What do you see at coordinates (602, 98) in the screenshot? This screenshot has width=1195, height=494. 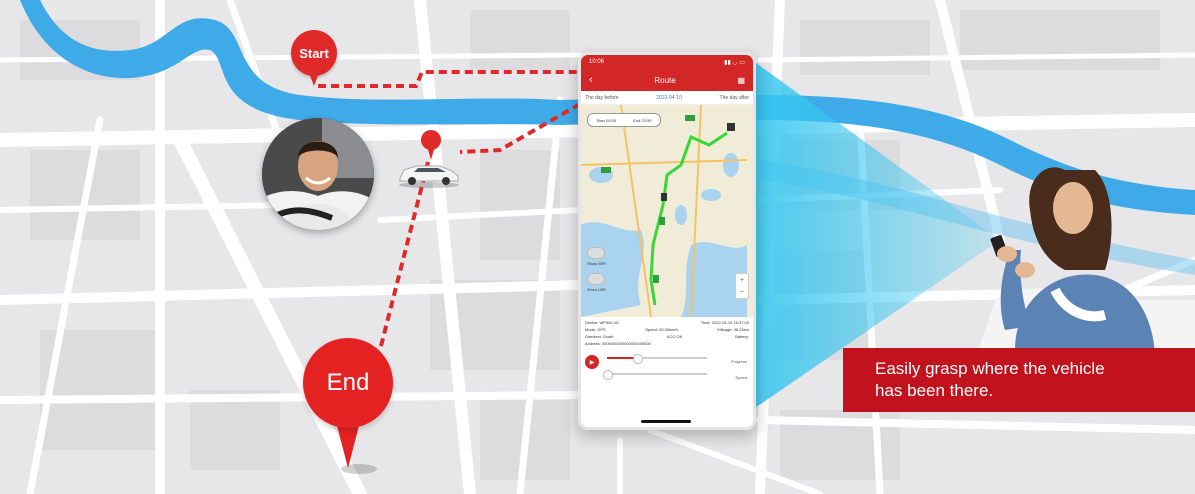 I see `prev-day-button: The day before` at bounding box center [602, 98].